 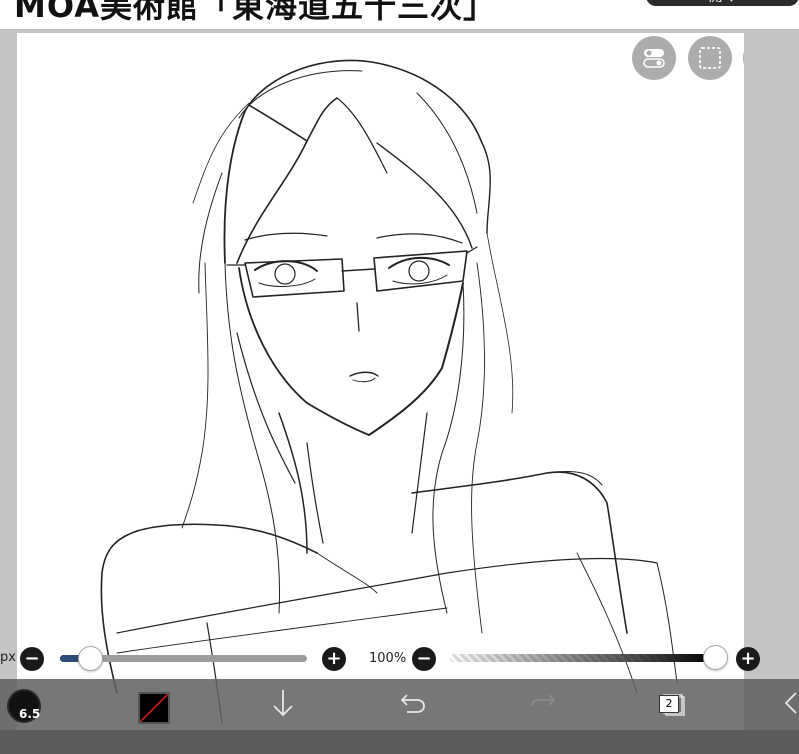 I want to click on selection-button, so click(x=710, y=58).